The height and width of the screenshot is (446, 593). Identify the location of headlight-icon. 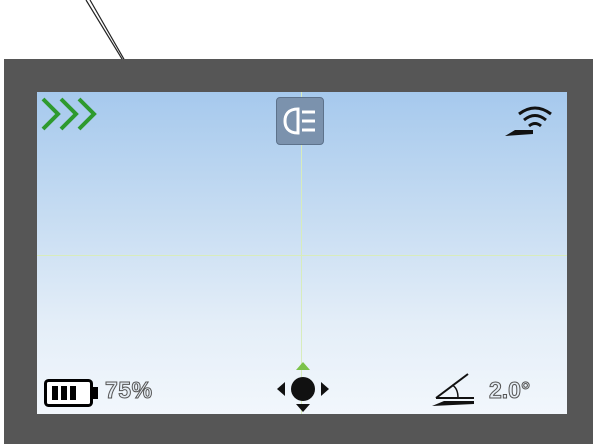
(299, 121).